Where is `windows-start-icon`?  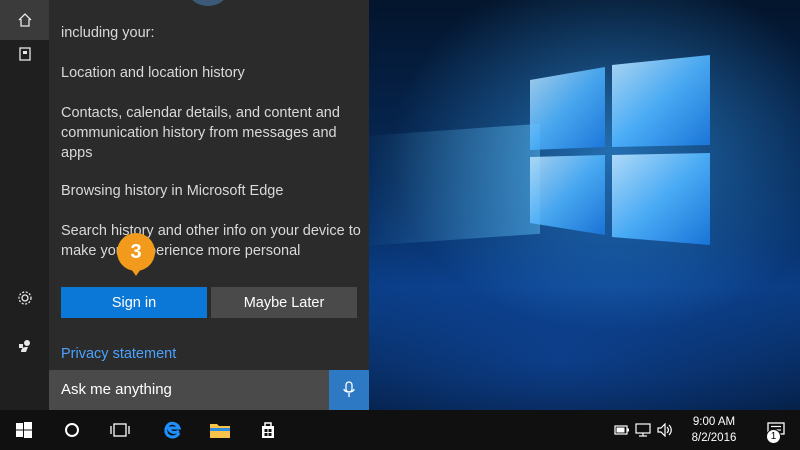 windows-start-icon is located at coordinates (24, 430).